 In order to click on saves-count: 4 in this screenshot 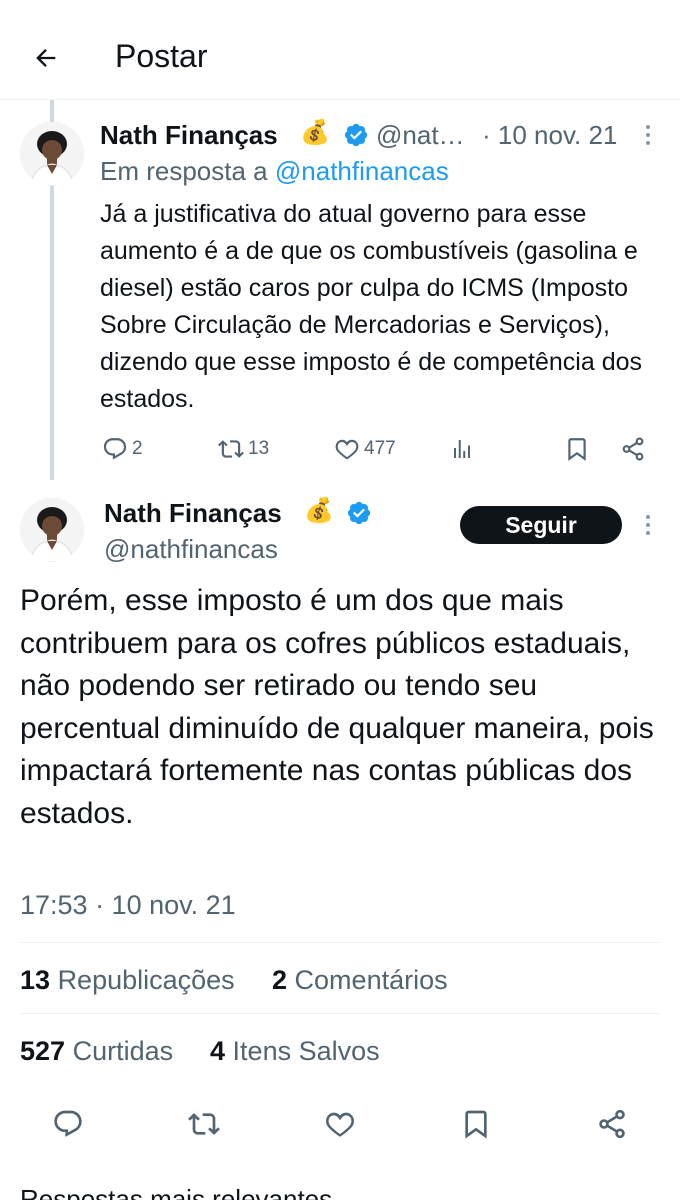, I will do `click(218, 1051)`.